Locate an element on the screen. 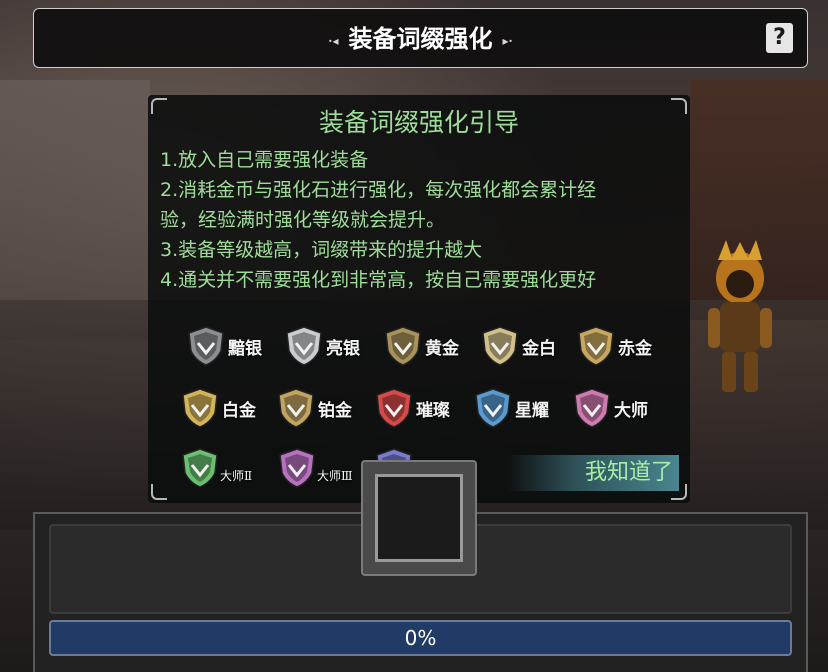  rank-badge: 星耀 is located at coordinates (511, 408).